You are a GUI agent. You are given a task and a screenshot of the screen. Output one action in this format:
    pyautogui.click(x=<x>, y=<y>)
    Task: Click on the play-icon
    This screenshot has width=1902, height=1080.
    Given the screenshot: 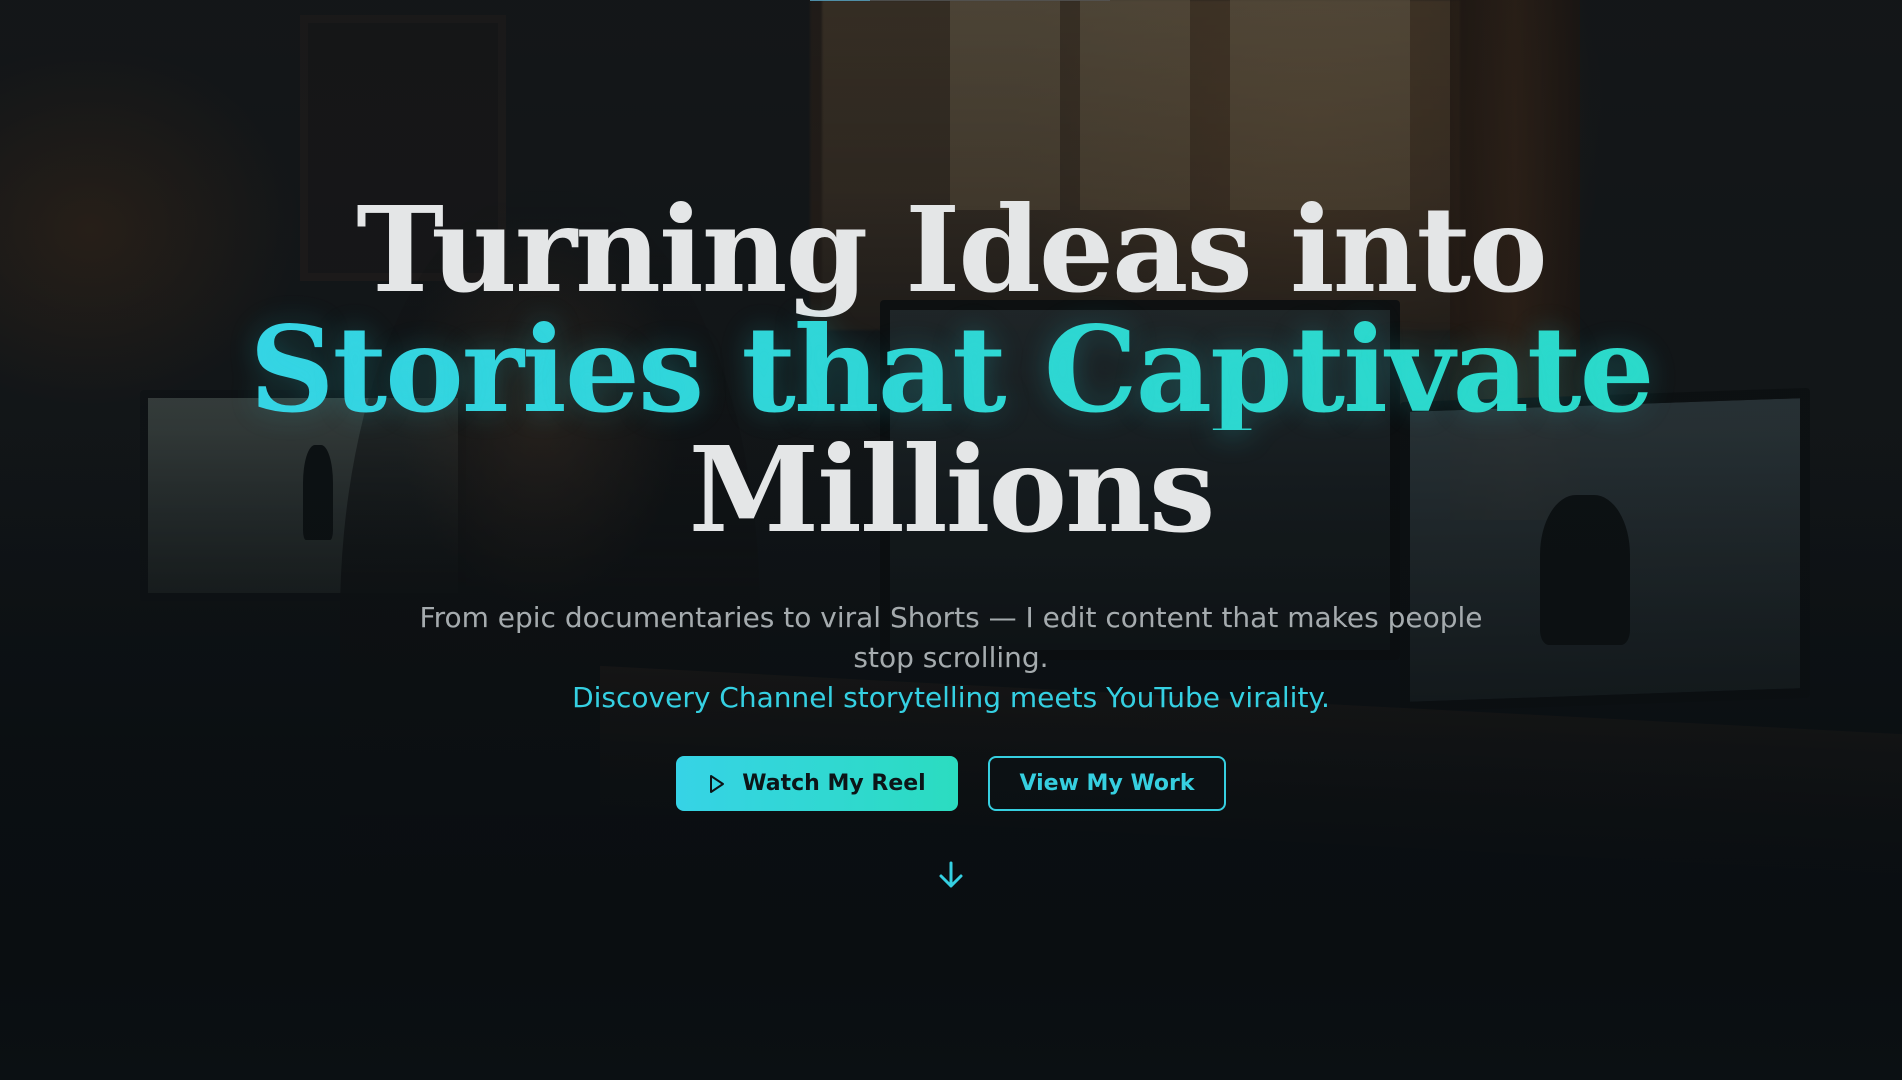 What is the action you would take?
    pyautogui.click(x=717, y=784)
    